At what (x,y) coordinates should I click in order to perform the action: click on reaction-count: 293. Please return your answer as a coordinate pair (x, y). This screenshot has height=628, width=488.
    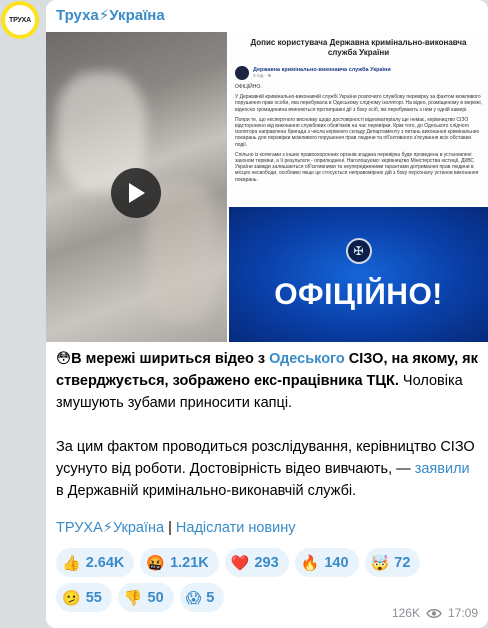
    Looking at the image, I should click on (266, 562).